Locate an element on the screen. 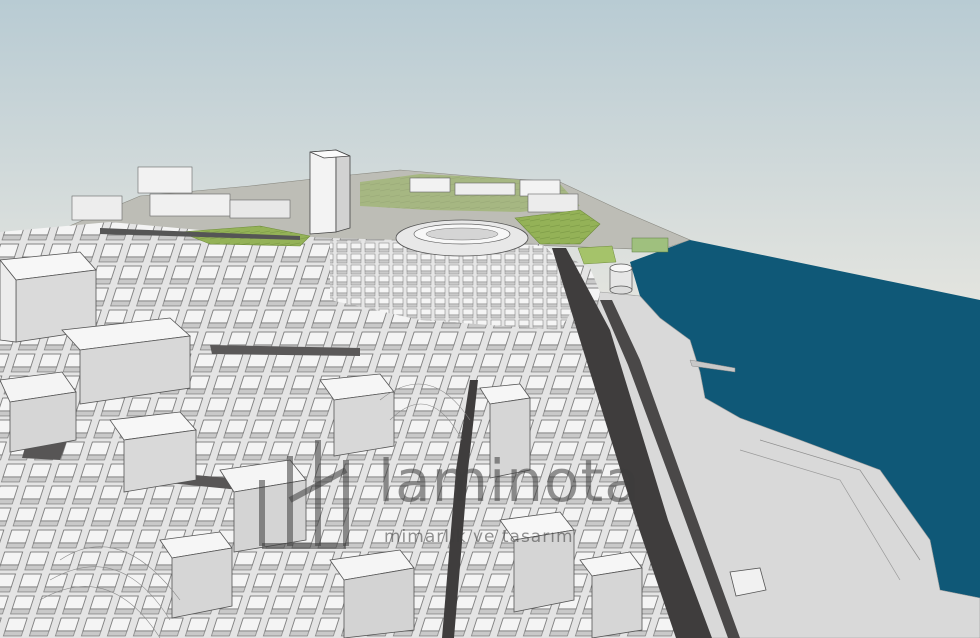 The width and height of the screenshot is (980, 638). watermark-tagline: mimarlık ve tasarım is located at coordinates (479, 537).